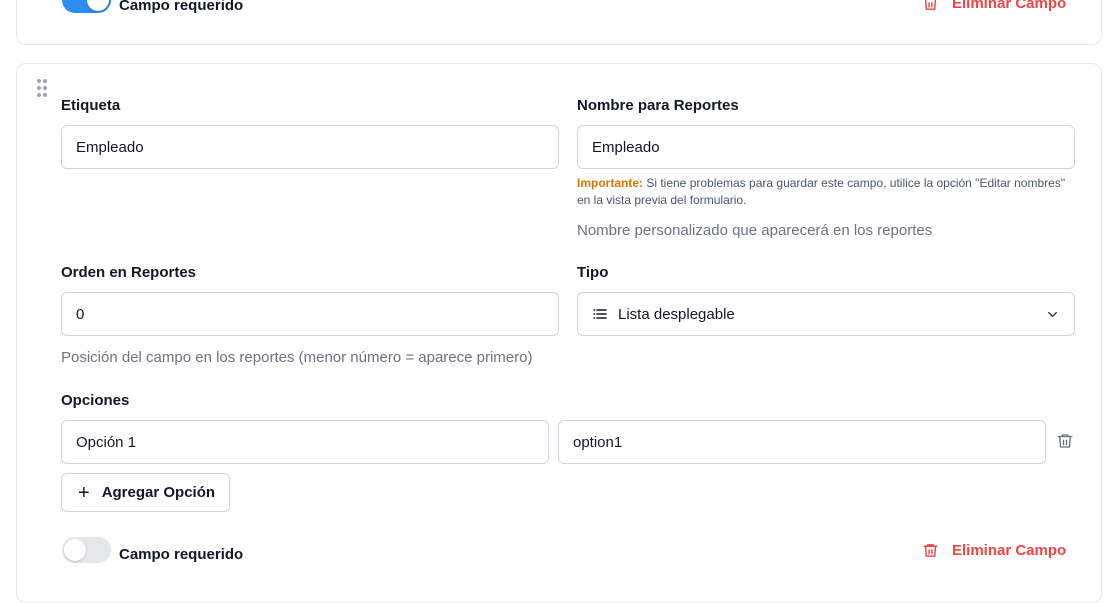 Image resolution: width=1120 pixels, height=603 pixels. Describe the element at coordinates (826, 314) in the screenshot. I see `type-select: Lista desplegable` at that location.